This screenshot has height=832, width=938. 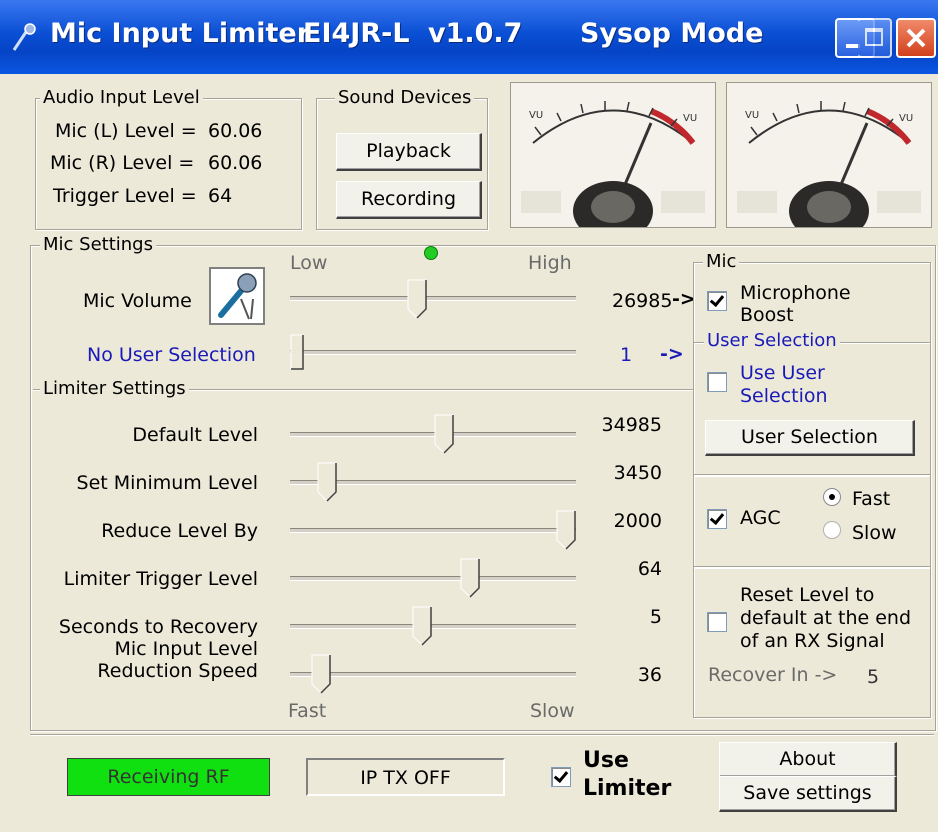 I want to click on vu-meter-left-dial: VU VU, so click(x=613, y=164).